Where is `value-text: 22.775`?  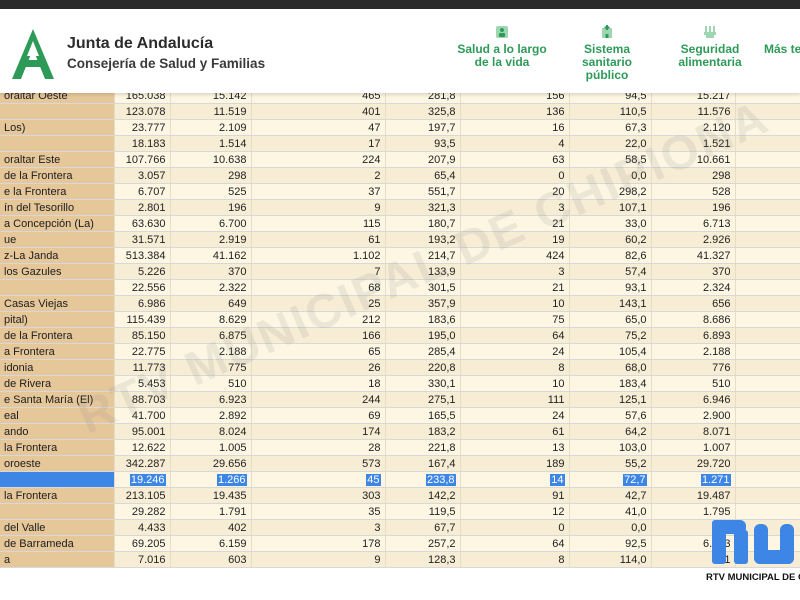
value-text: 22.775 is located at coordinates (148, 351).